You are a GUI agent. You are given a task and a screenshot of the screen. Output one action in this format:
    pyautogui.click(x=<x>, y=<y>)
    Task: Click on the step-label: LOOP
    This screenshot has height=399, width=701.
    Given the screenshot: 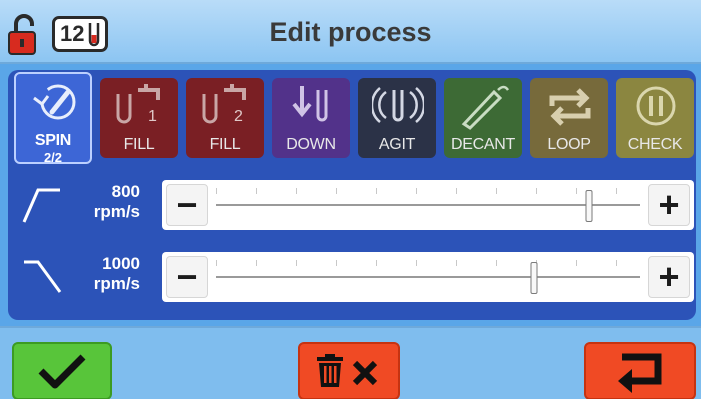 What is the action you would take?
    pyautogui.click(x=569, y=144)
    